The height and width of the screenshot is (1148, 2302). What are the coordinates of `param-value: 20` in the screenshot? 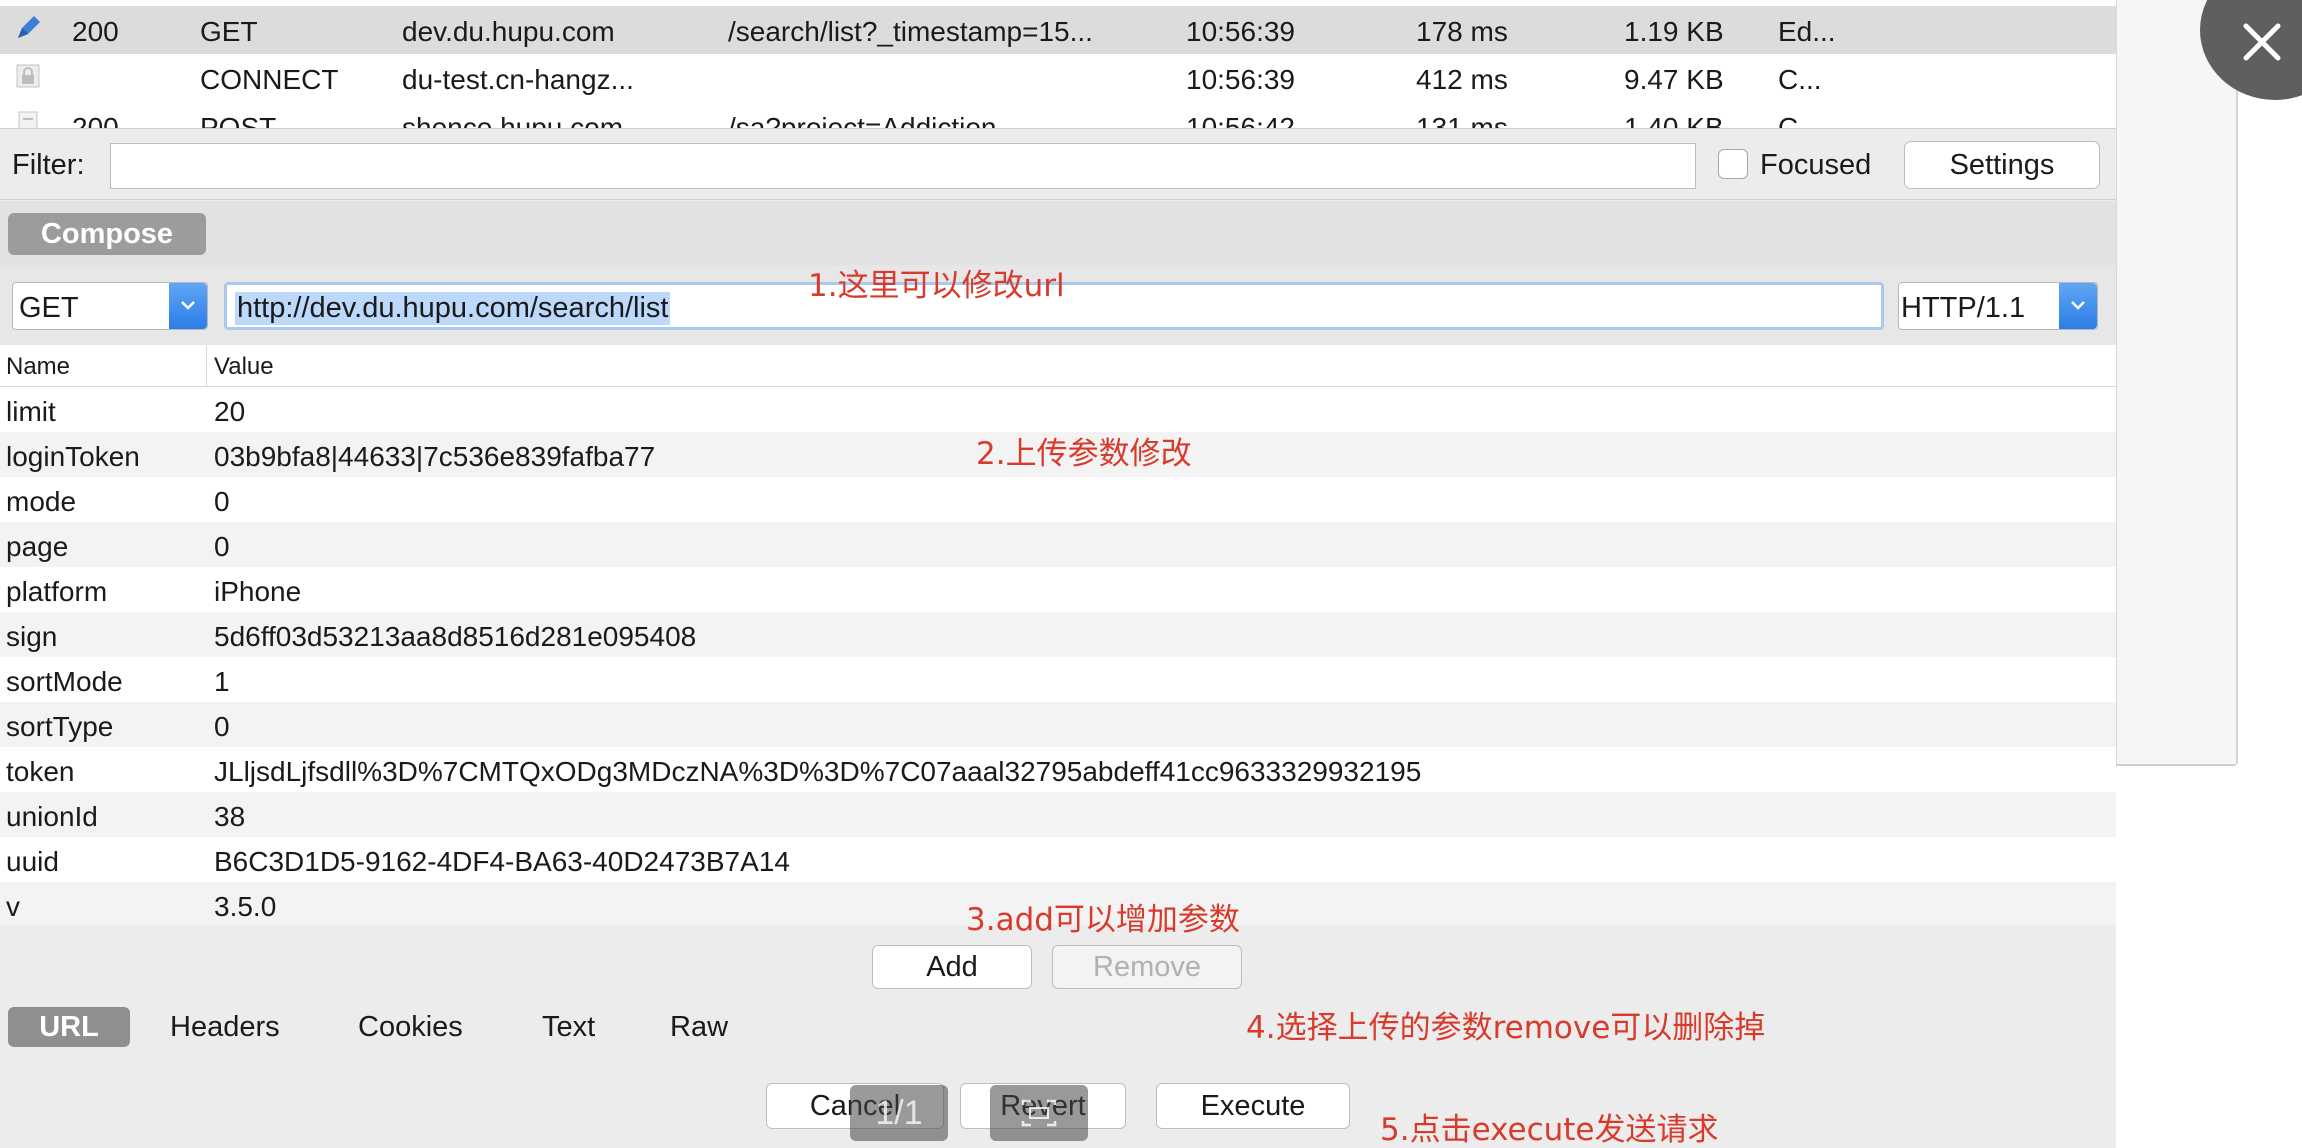 It's located at (230, 411).